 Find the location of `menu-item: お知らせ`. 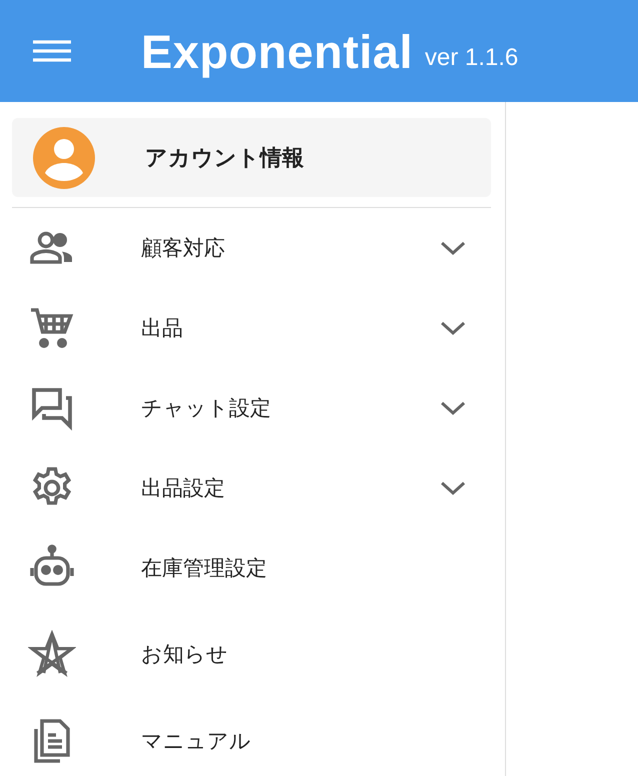

menu-item: お知らせ is located at coordinates (252, 652).